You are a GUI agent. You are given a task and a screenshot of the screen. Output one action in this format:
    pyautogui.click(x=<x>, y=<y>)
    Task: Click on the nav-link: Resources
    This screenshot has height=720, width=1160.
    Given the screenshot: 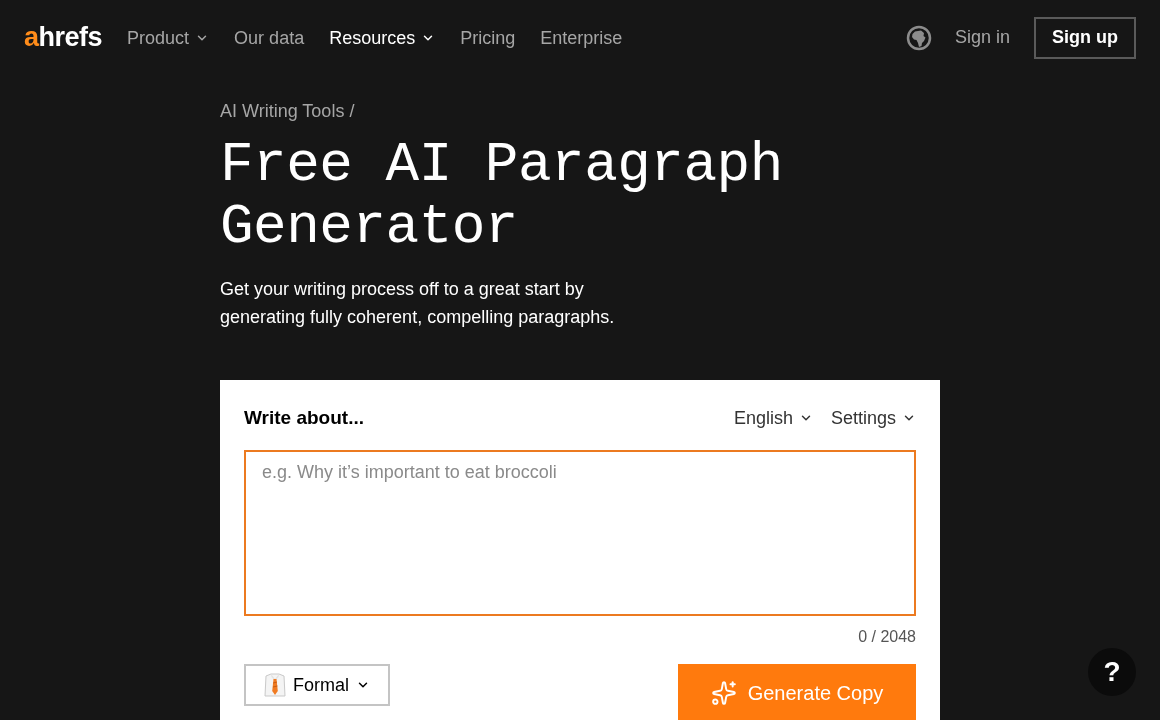 What is the action you would take?
    pyautogui.click(x=382, y=37)
    